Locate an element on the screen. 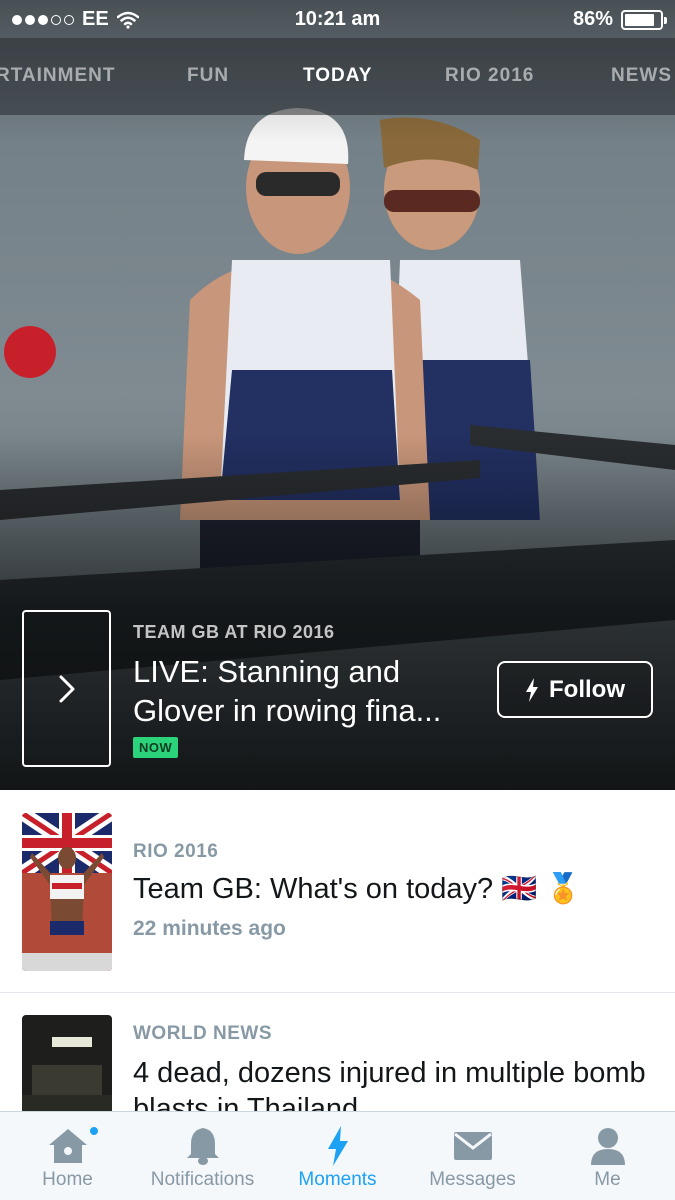 This screenshot has width=675, height=1200. battery-icon is located at coordinates (644, 19).